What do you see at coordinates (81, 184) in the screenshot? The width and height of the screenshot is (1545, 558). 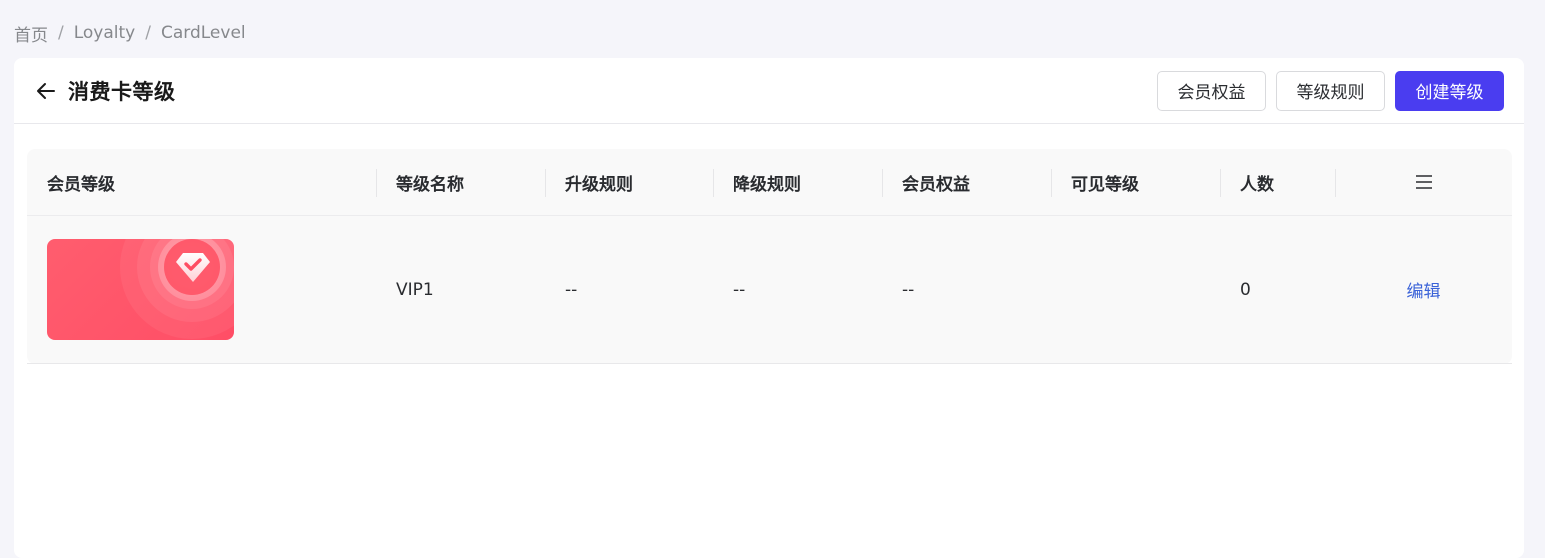 I see `column-header-member-level: 会员等级` at bounding box center [81, 184].